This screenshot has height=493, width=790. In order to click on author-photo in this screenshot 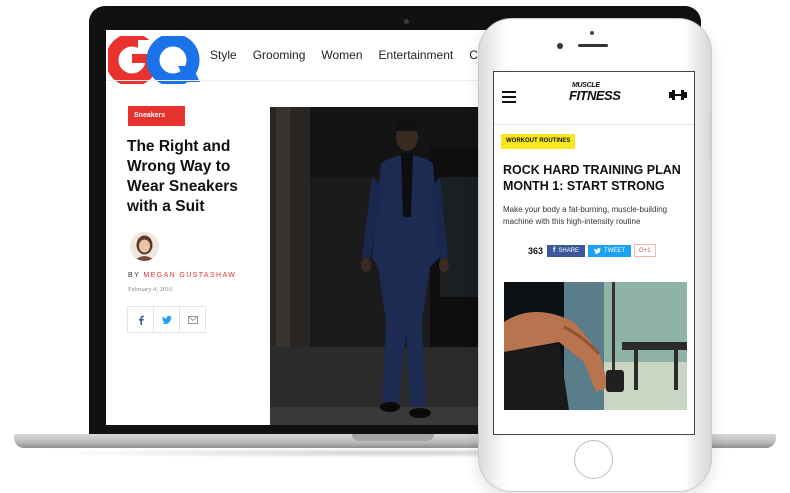, I will do `click(144, 246)`.